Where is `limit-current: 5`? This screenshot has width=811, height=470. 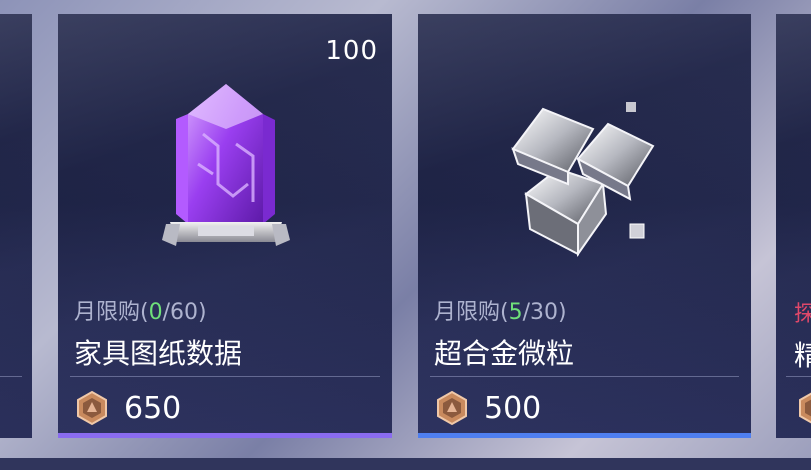
limit-current: 5 is located at coordinates (515, 312).